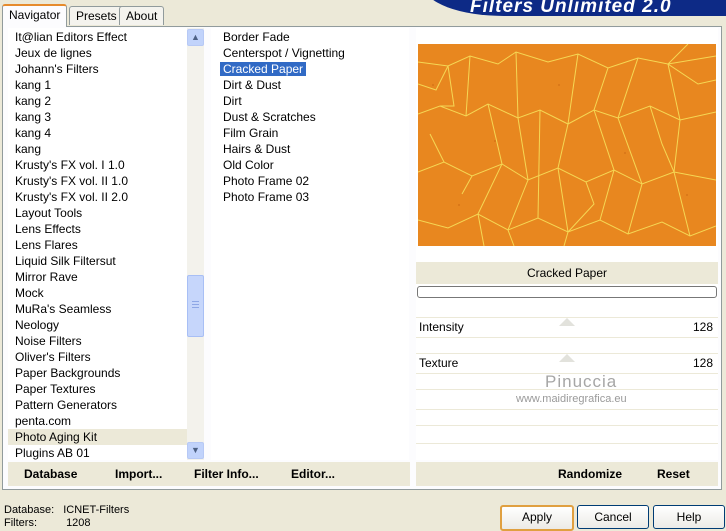 This screenshot has width=726, height=531. Describe the element at coordinates (441, 327) in the screenshot. I see `intensity-label: Intensity` at that location.